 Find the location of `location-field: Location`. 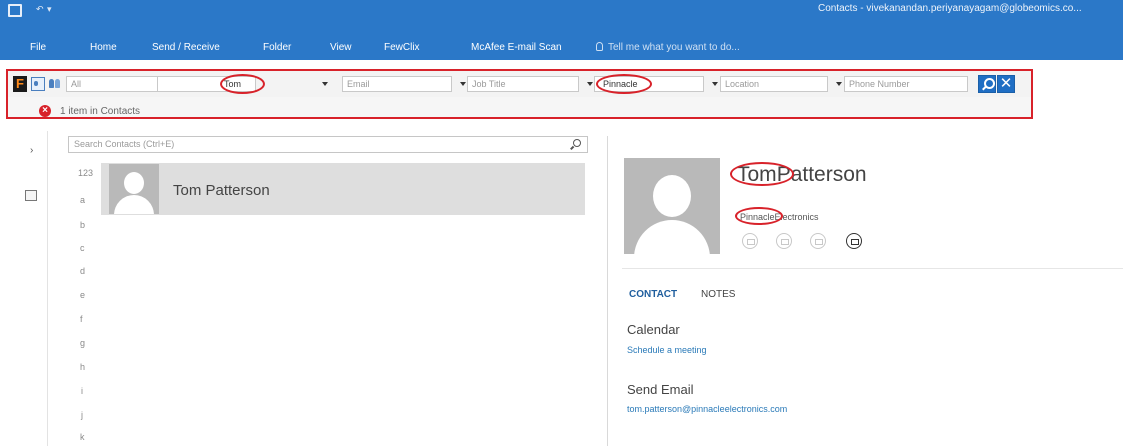

location-field: Location is located at coordinates (774, 84).